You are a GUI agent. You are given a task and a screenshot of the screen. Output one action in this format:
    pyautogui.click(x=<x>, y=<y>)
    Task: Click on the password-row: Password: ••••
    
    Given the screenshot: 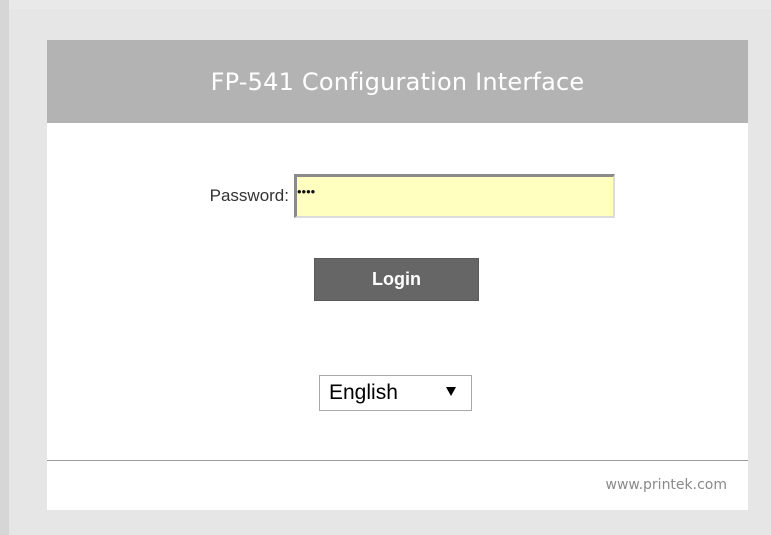 What is the action you would take?
    pyautogui.click(x=397, y=196)
    